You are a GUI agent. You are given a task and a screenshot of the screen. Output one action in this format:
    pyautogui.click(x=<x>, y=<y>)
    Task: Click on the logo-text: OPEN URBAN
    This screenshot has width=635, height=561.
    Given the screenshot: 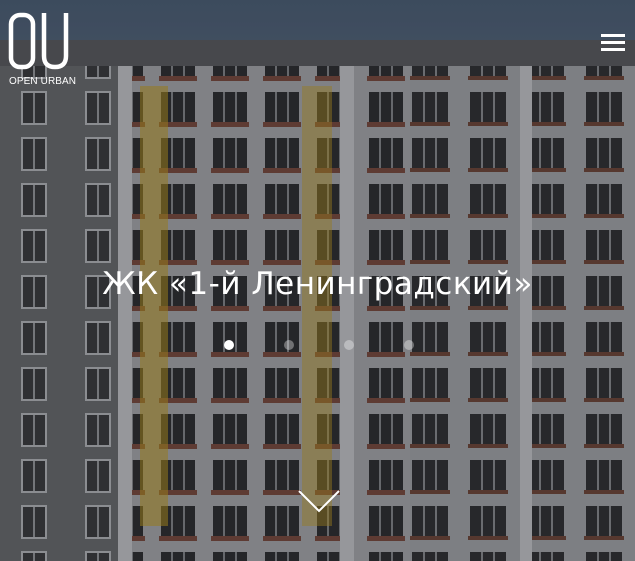 What is the action you would take?
    pyautogui.click(x=43, y=81)
    